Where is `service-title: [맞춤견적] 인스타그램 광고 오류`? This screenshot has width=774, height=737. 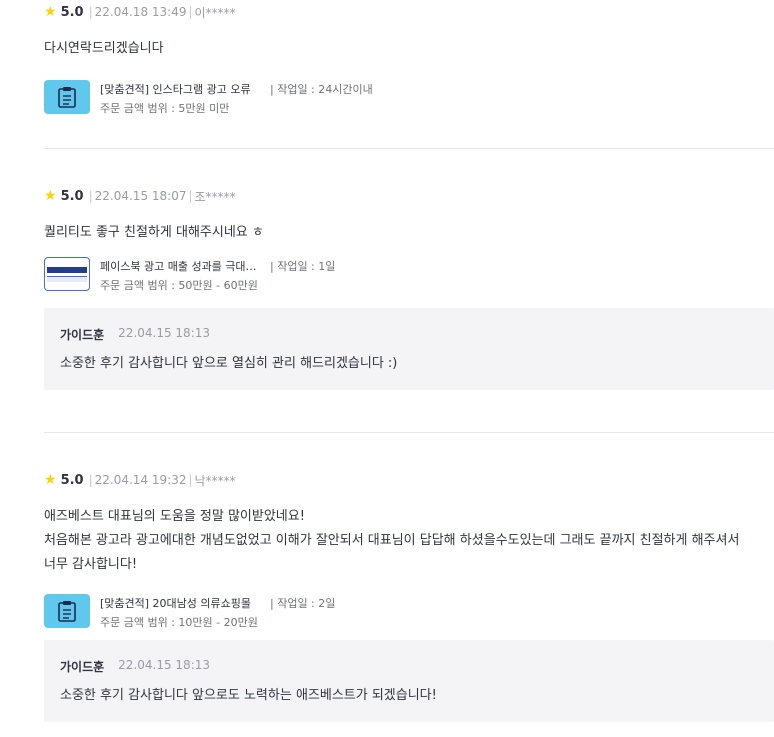 service-title: [맞춤견적] 인스타그램 광고 오류 is located at coordinates (185, 89).